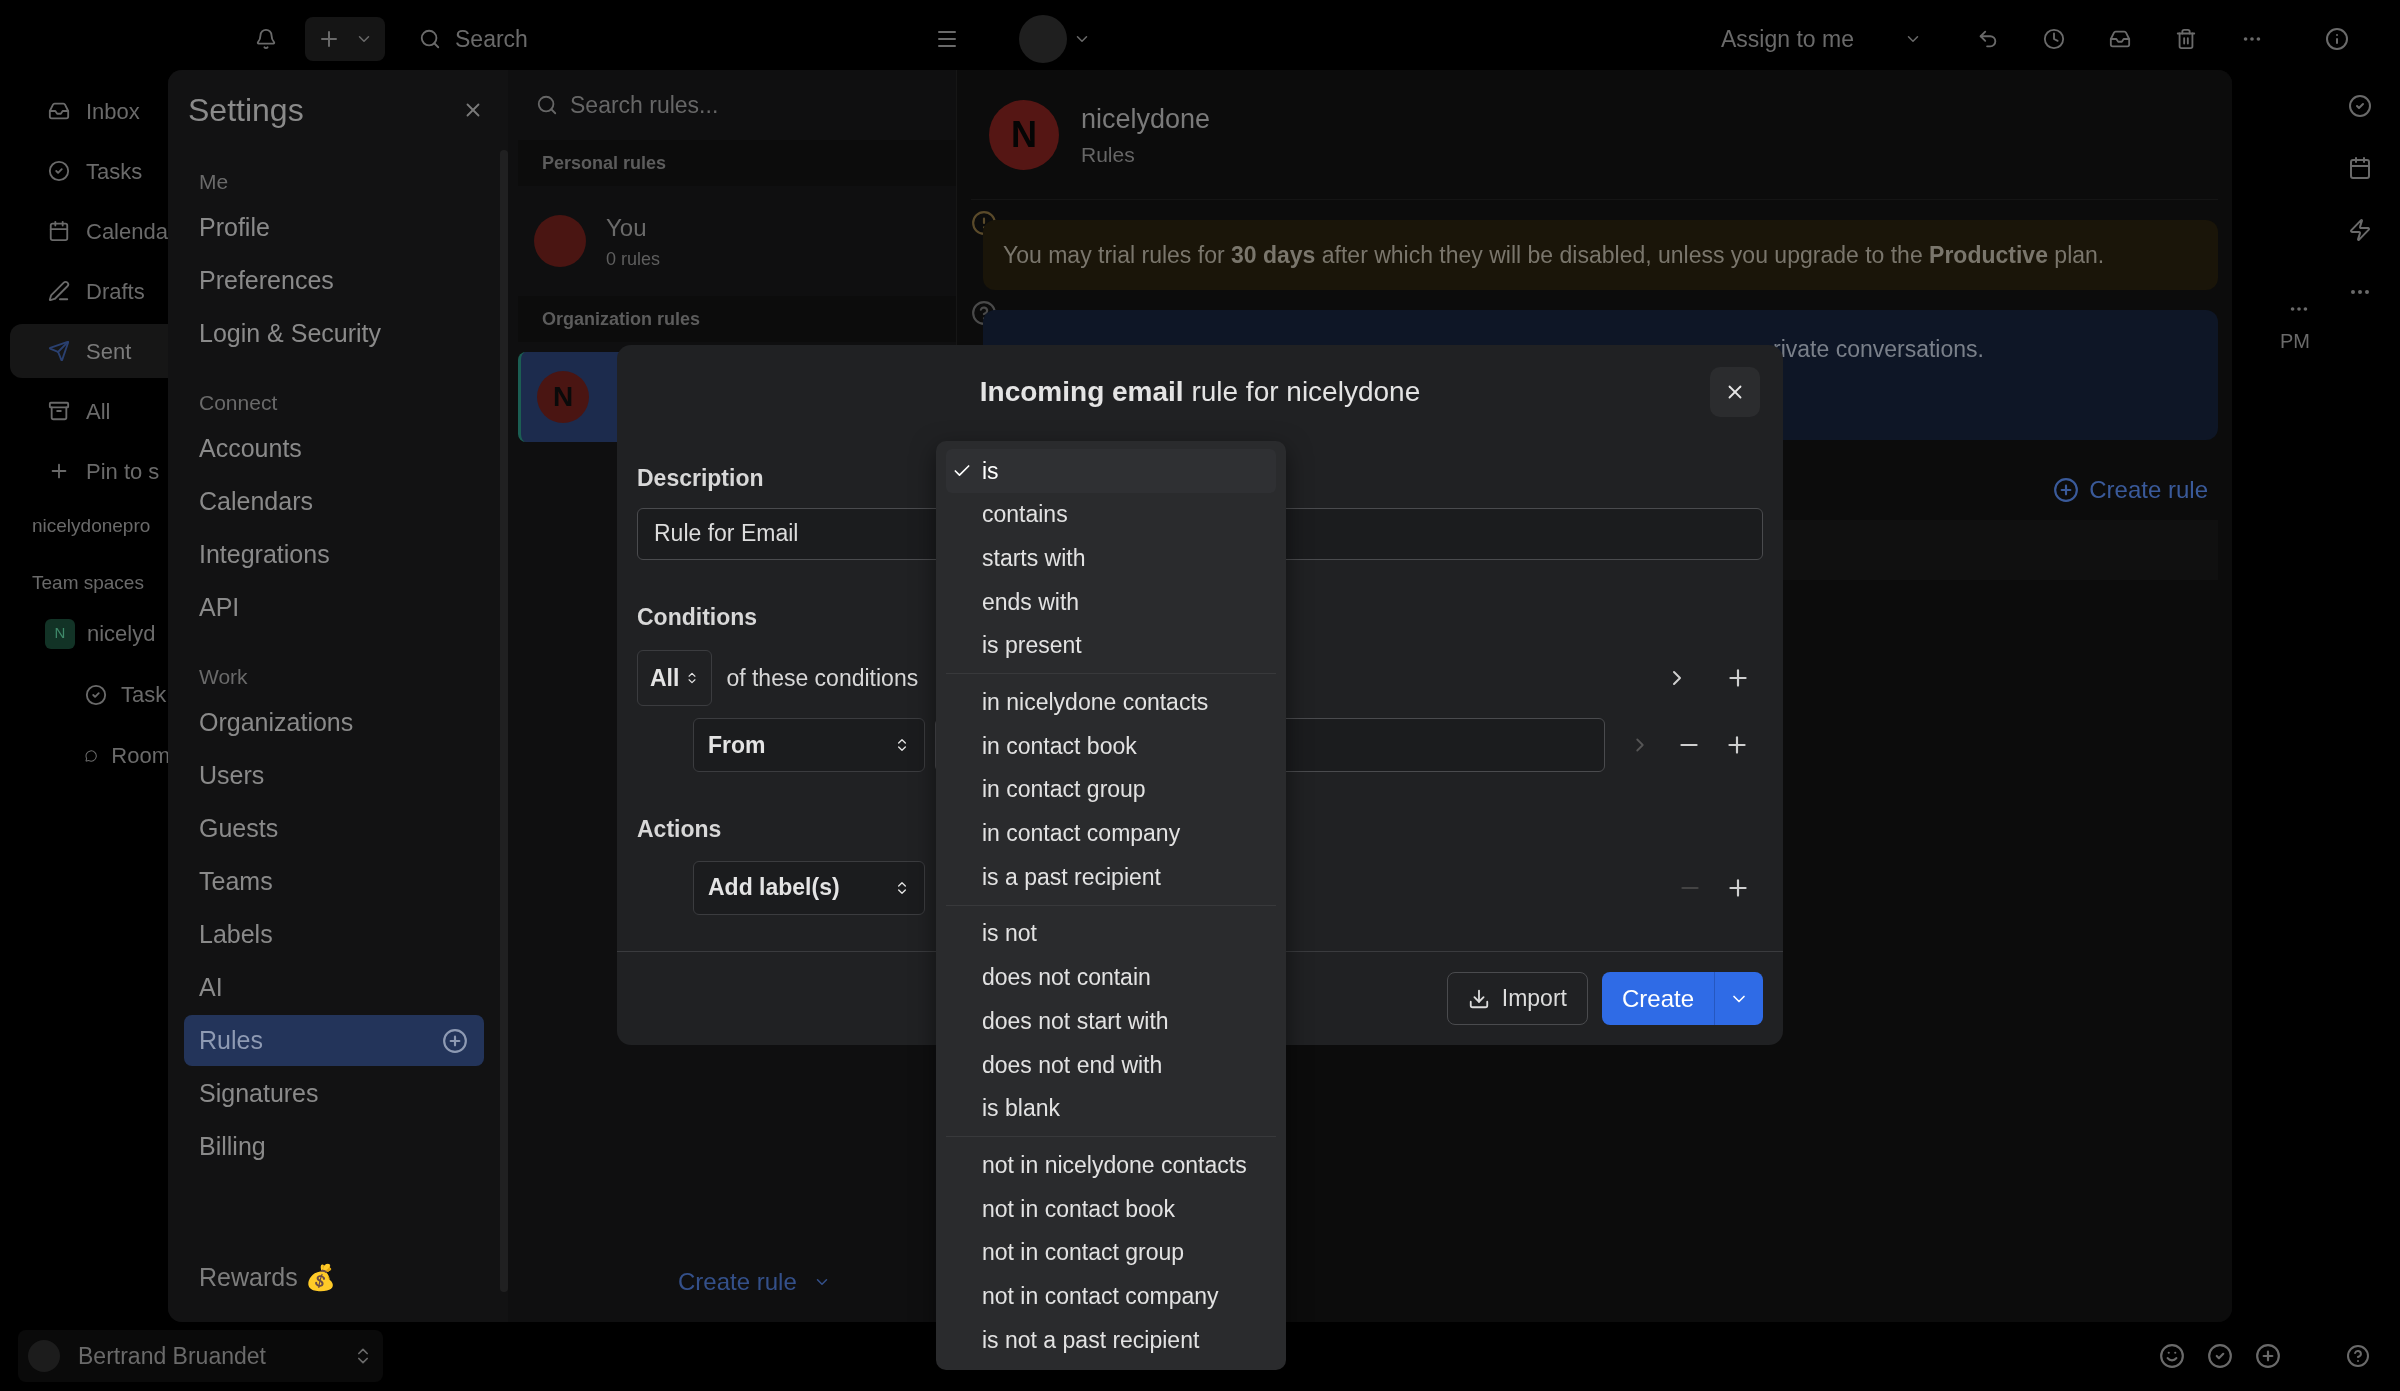 The image size is (2400, 1391). What do you see at coordinates (246, 110) in the screenshot?
I see `settings-title: Settings` at bounding box center [246, 110].